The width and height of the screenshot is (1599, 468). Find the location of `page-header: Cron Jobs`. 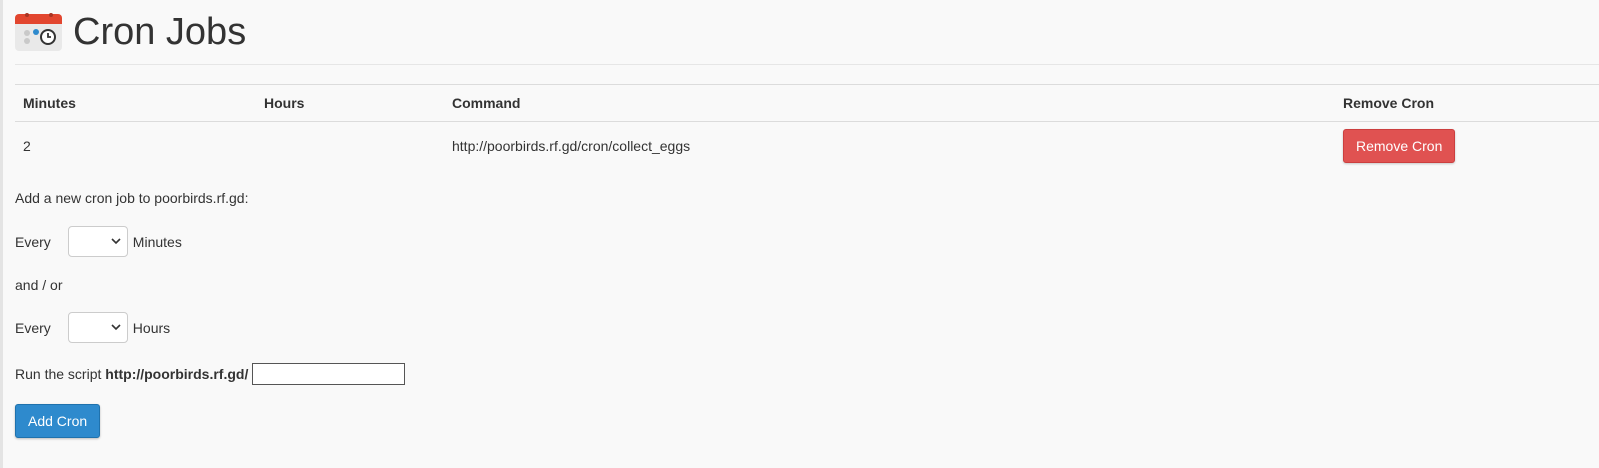

page-header: Cron Jobs is located at coordinates (807, 32).